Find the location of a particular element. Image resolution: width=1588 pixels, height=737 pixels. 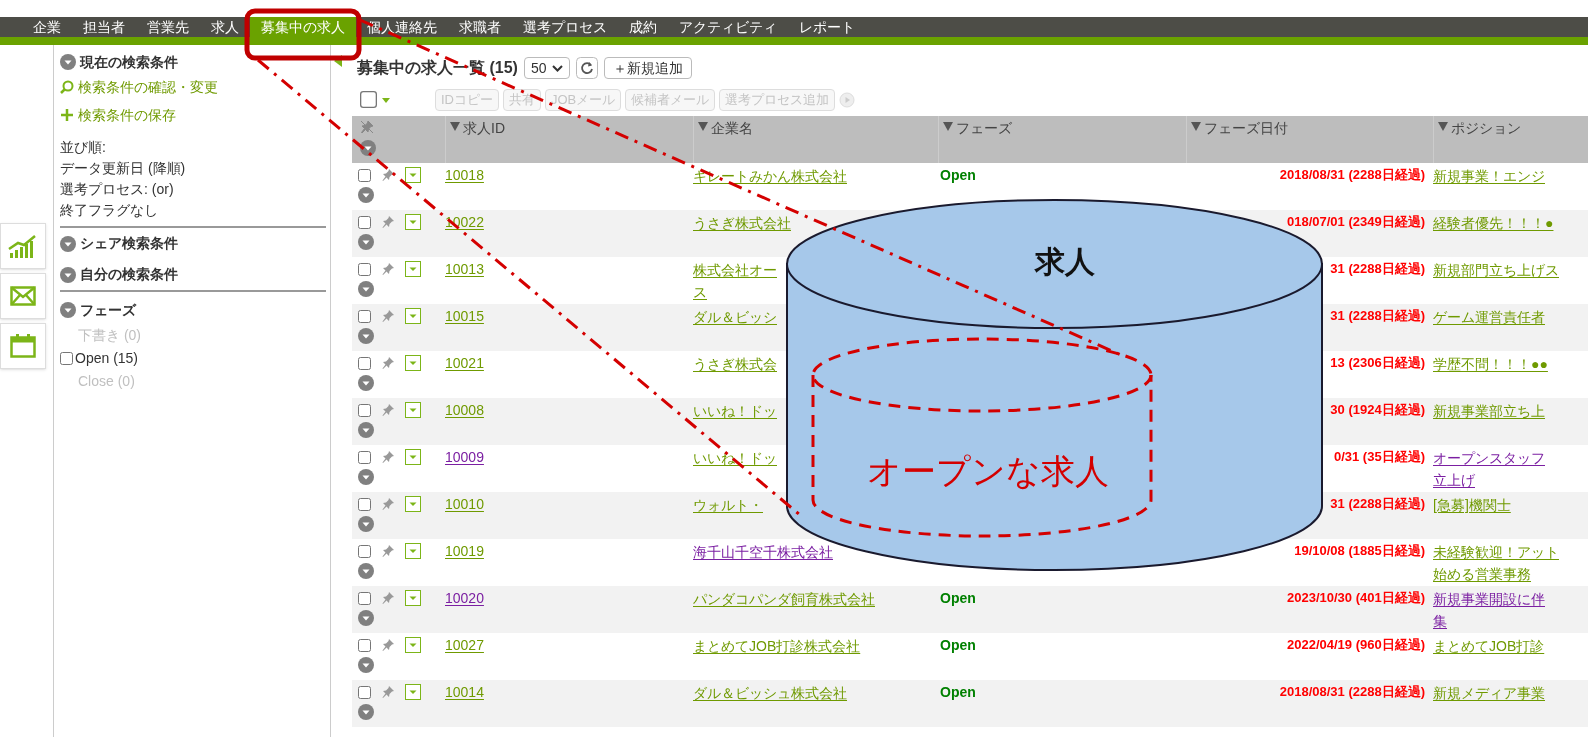

position-link: 新規事業！エンジ is located at coordinates (1489, 176).